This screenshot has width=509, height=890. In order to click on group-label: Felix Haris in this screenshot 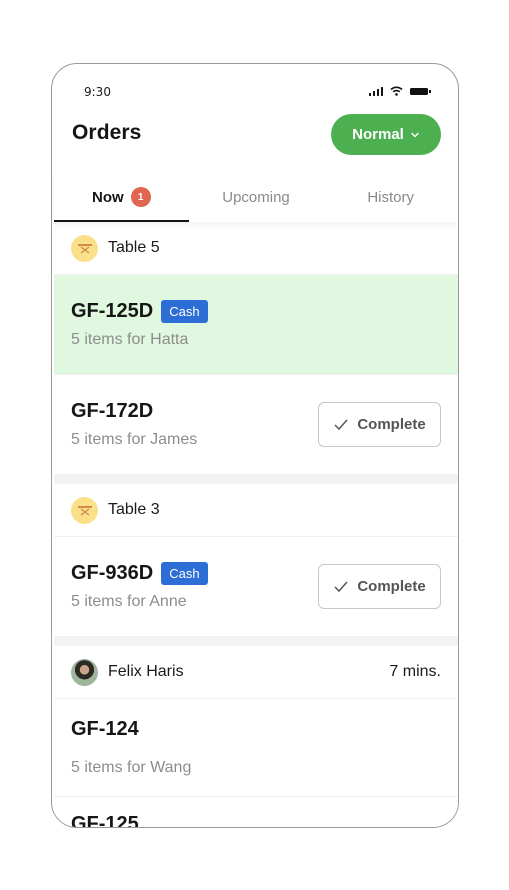, I will do `click(146, 671)`.